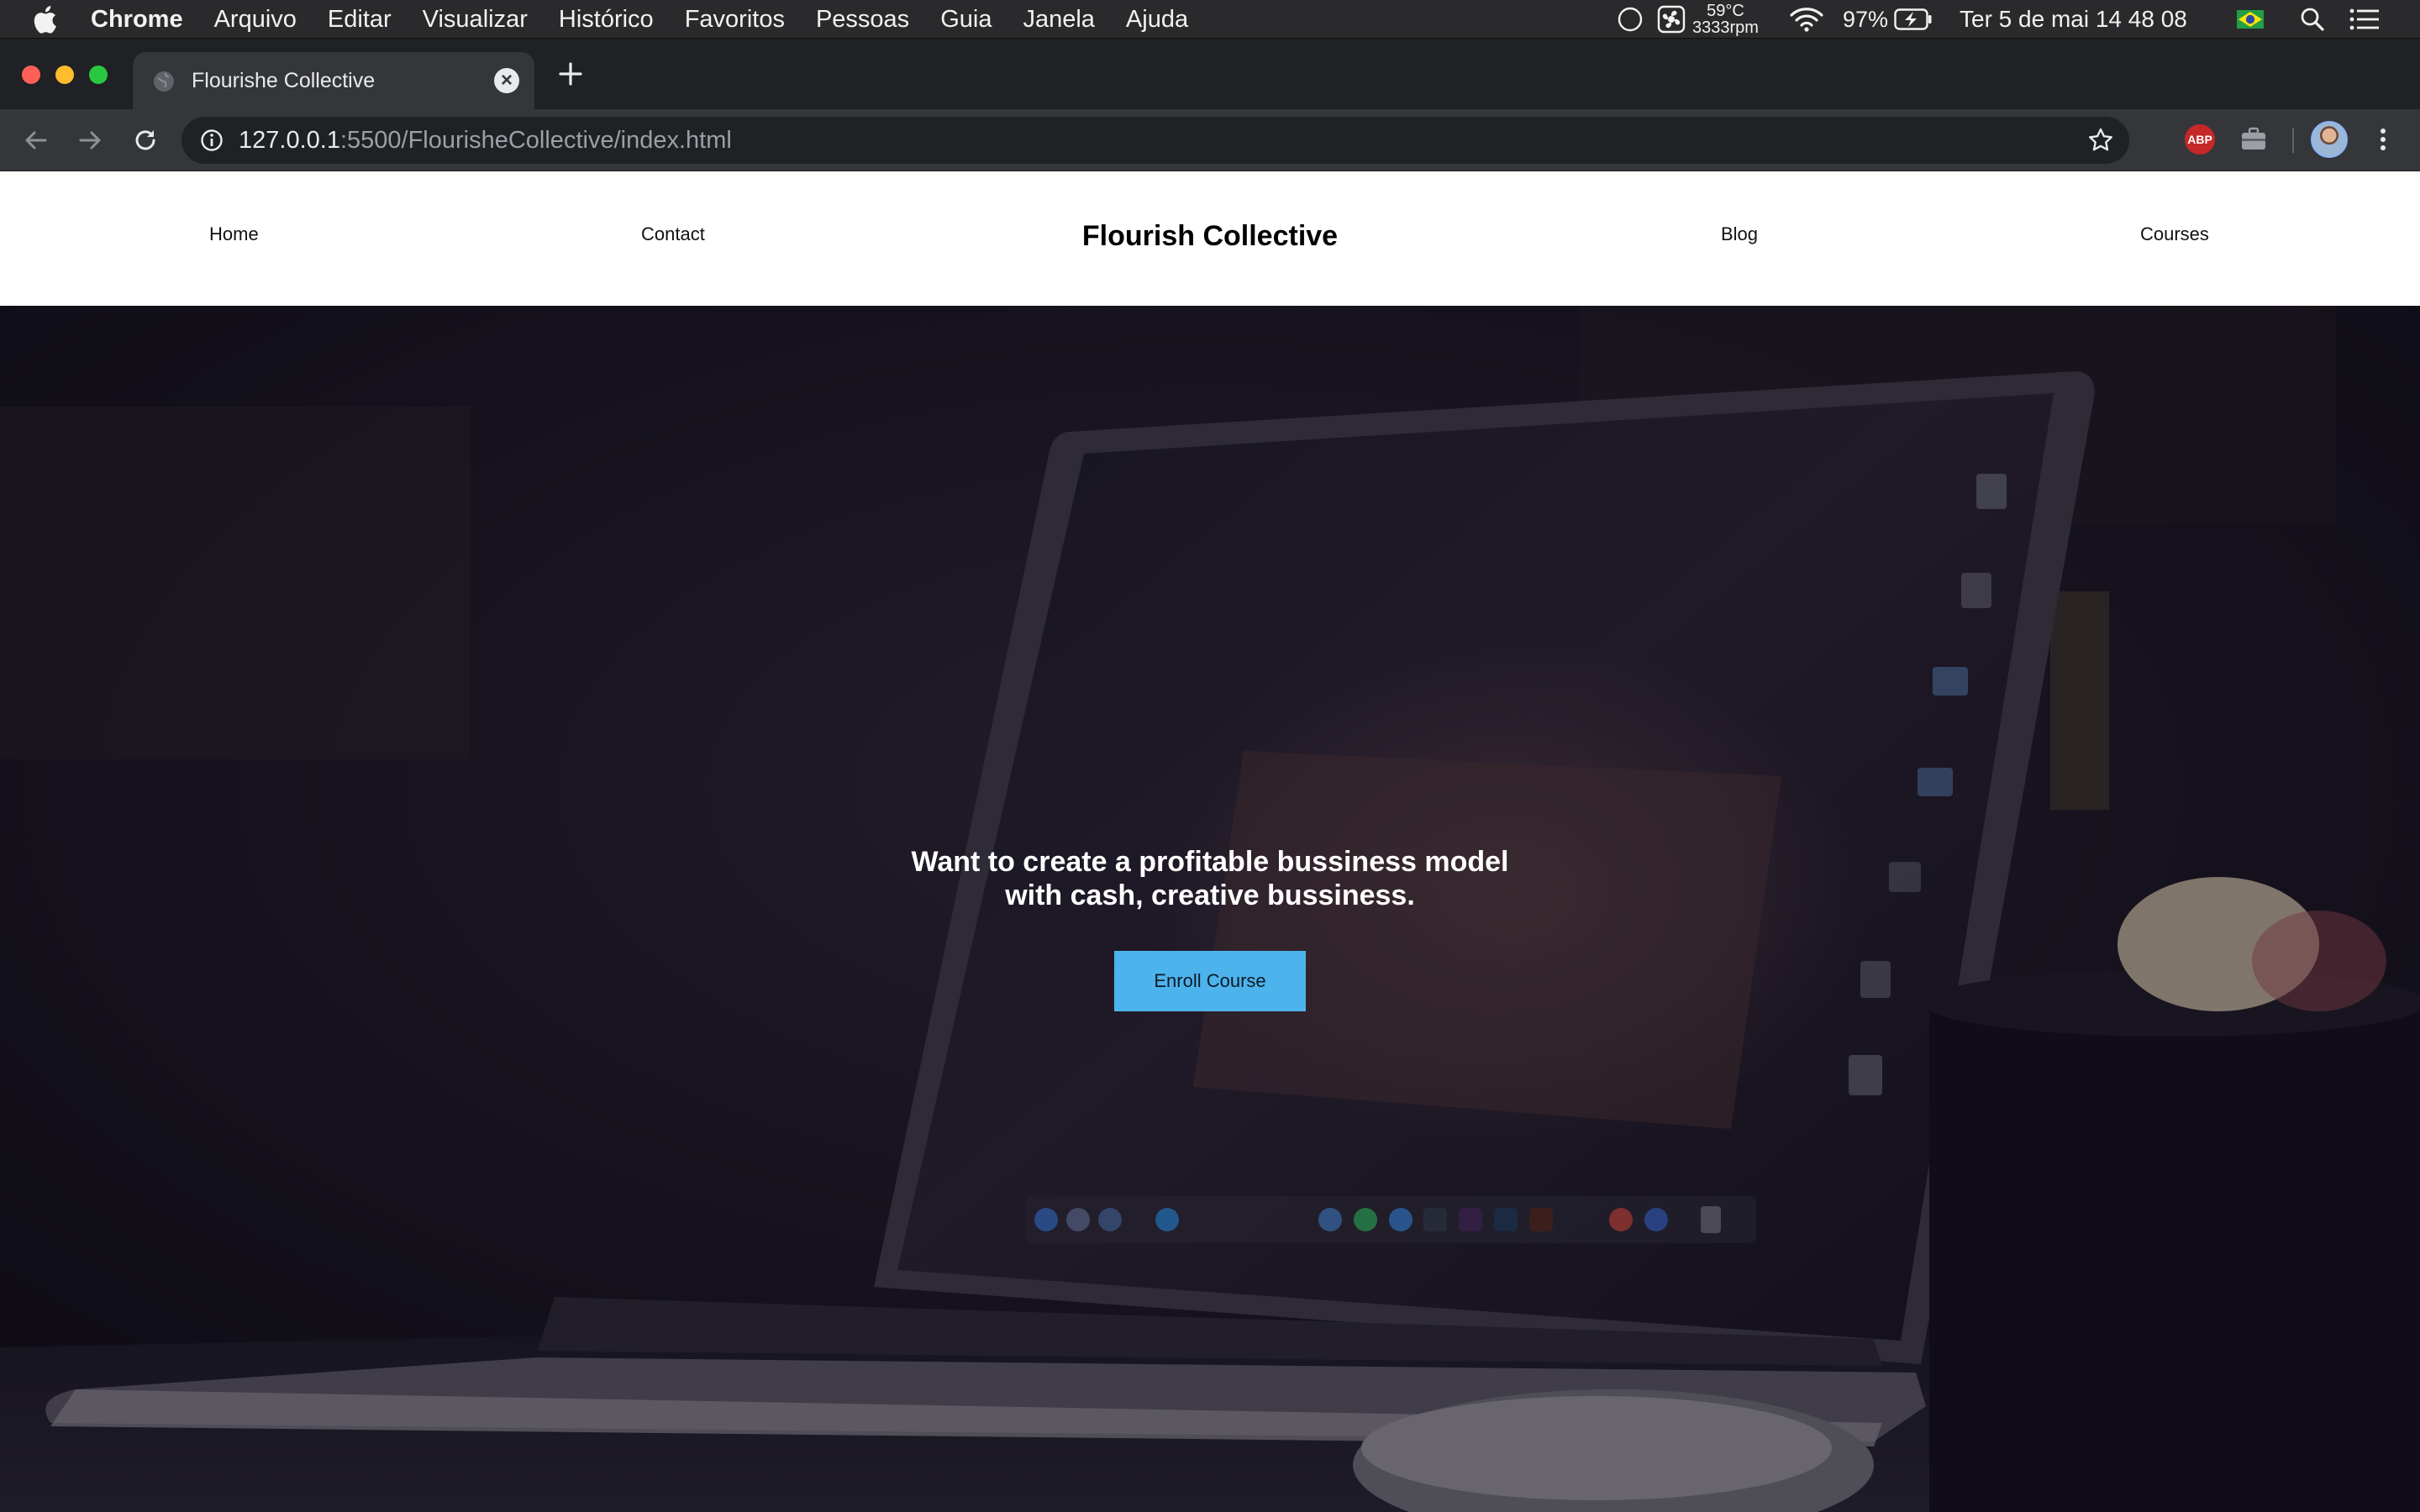 The height and width of the screenshot is (1512, 2420). What do you see at coordinates (212, 140) in the screenshot?
I see `site-info-icon` at bounding box center [212, 140].